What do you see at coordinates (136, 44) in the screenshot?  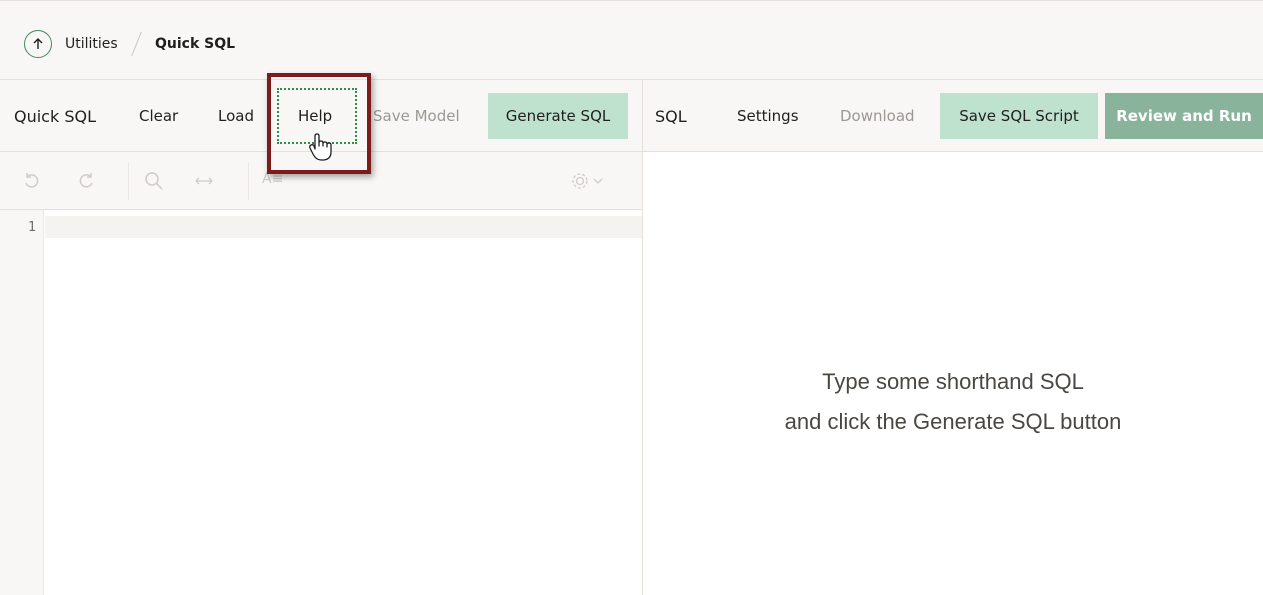 I see `breadcrumb-separator` at bounding box center [136, 44].